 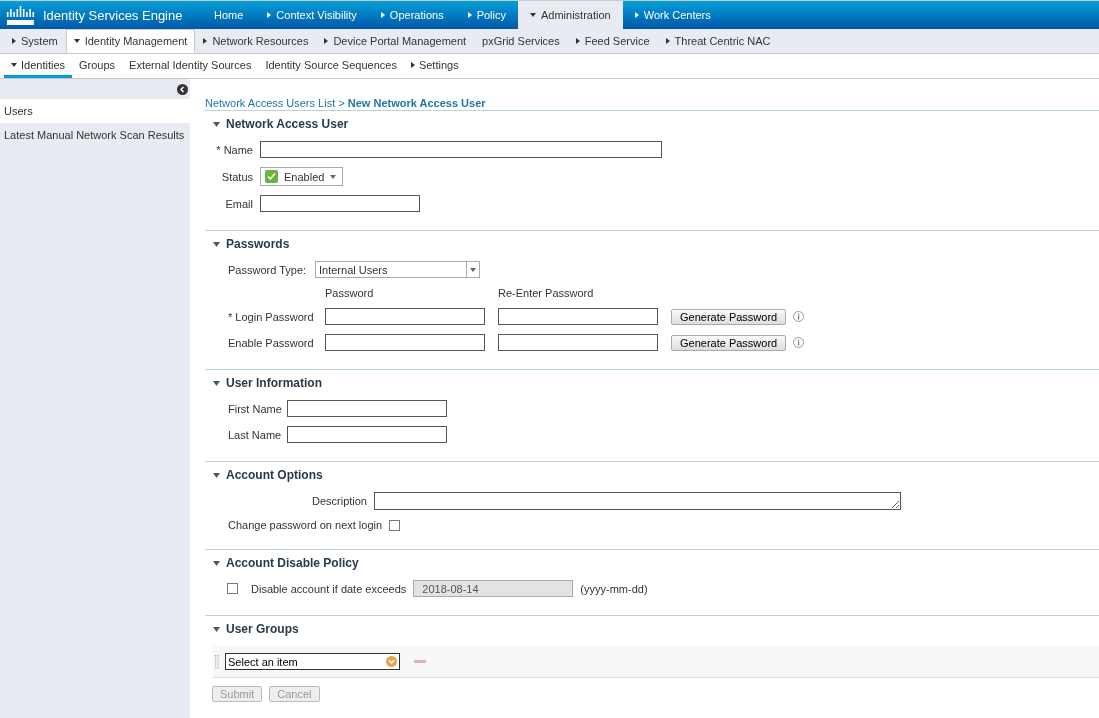 I want to click on email-input, so click(x=340, y=203).